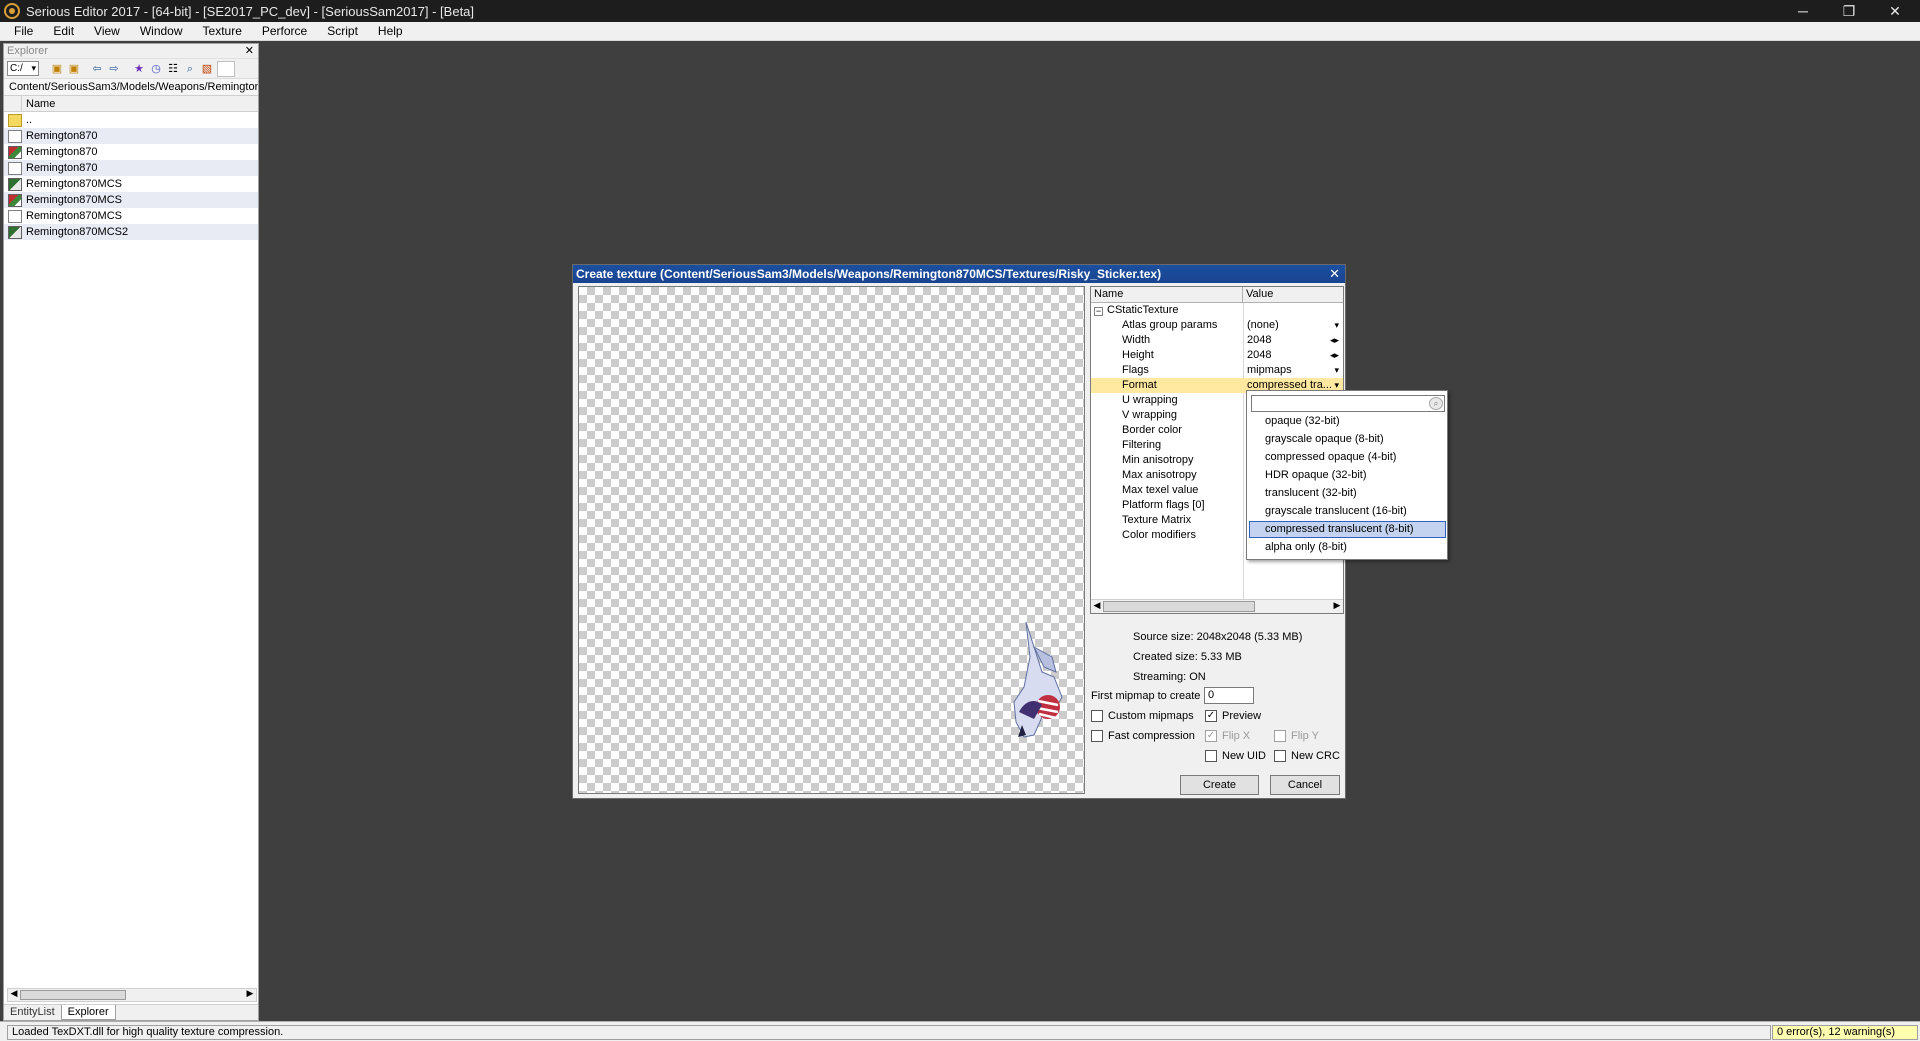  What do you see at coordinates (15, 152) in the screenshot?
I see `texture-icon` at bounding box center [15, 152].